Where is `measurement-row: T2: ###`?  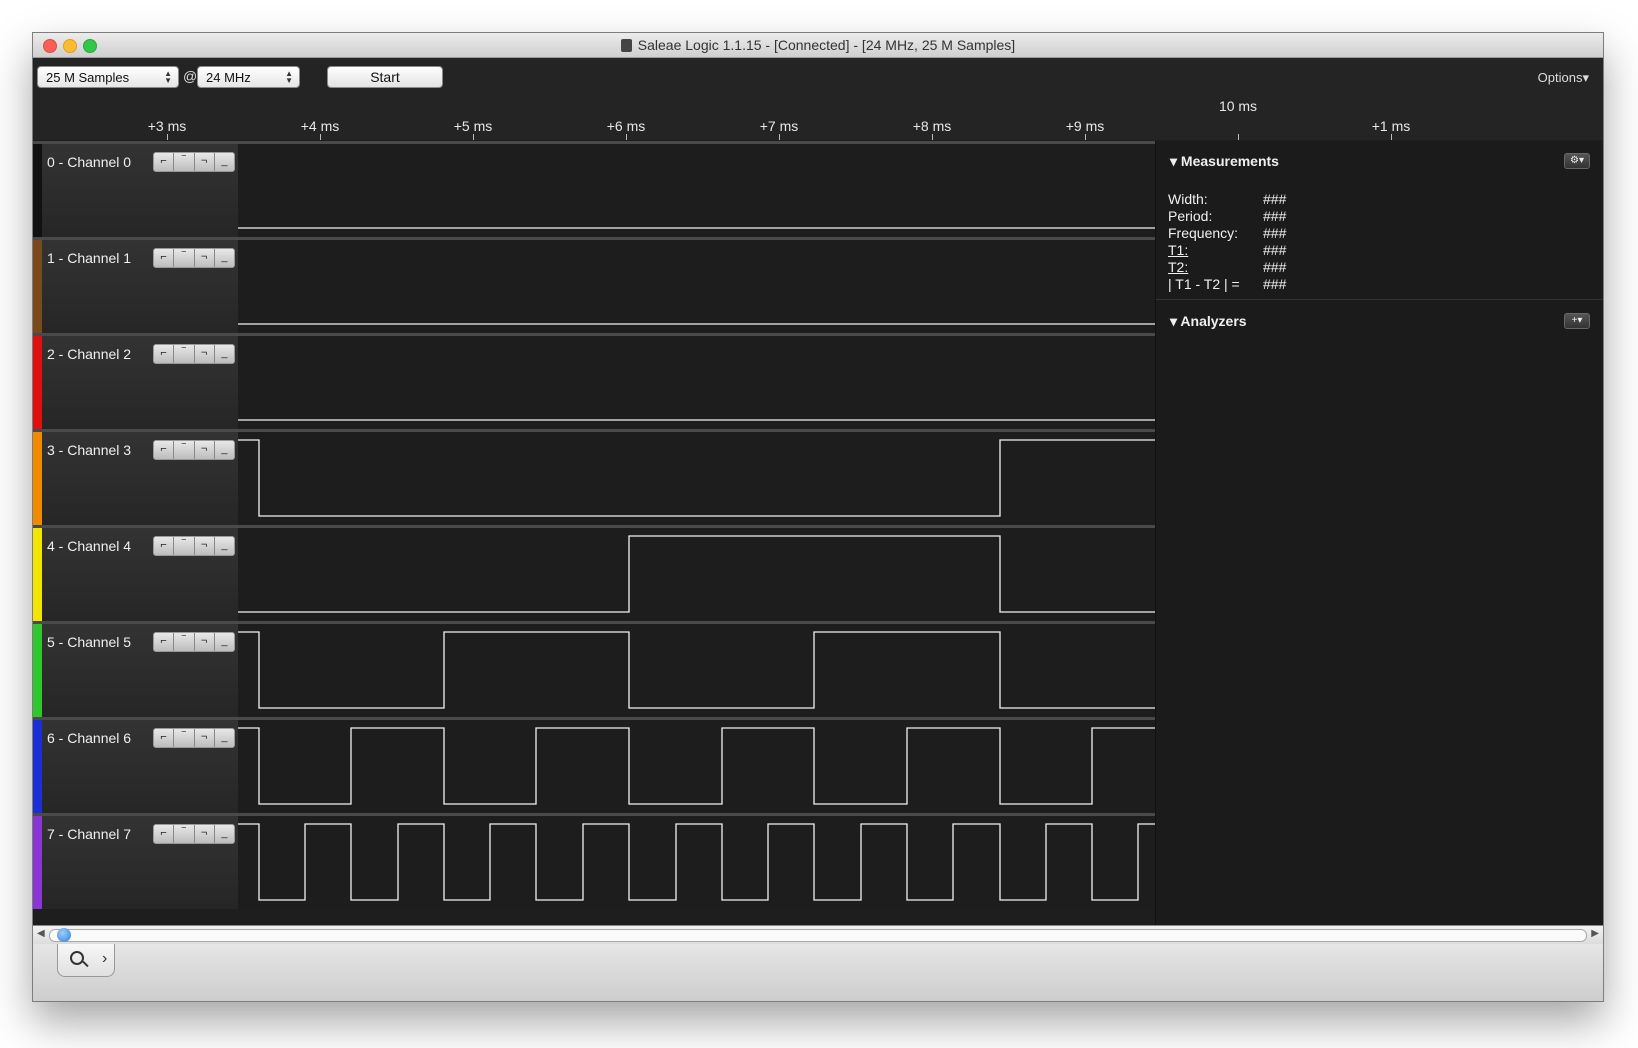
measurement-row: T2: ### is located at coordinates (1227, 267).